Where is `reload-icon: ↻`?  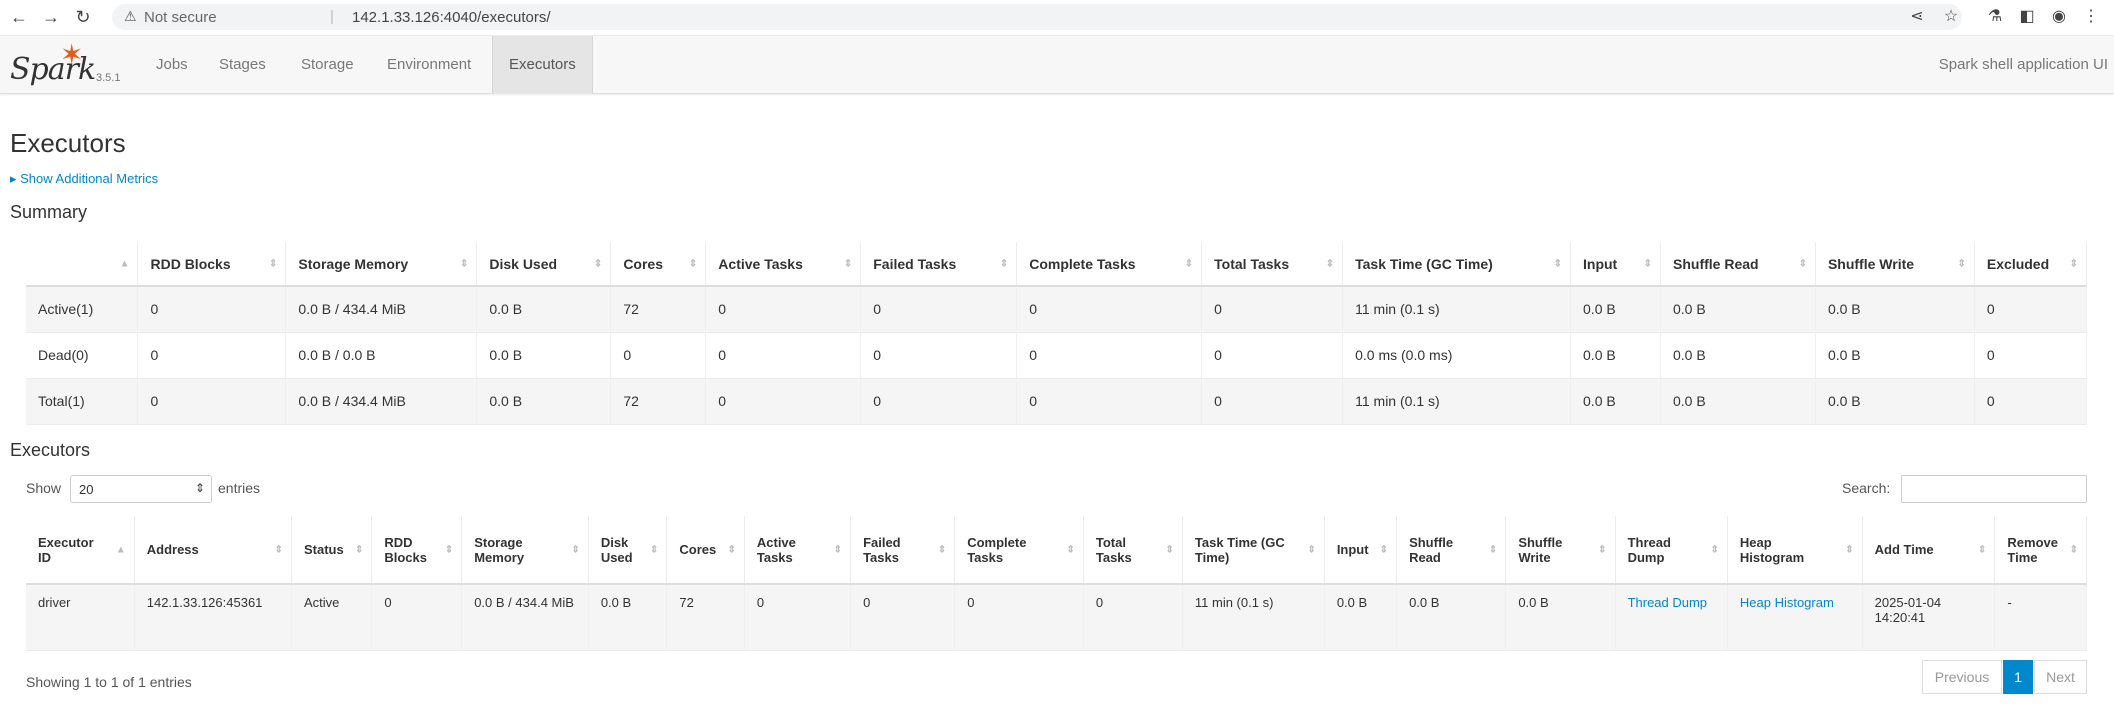
reload-icon: ↻ is located at coordinates (83, 17).